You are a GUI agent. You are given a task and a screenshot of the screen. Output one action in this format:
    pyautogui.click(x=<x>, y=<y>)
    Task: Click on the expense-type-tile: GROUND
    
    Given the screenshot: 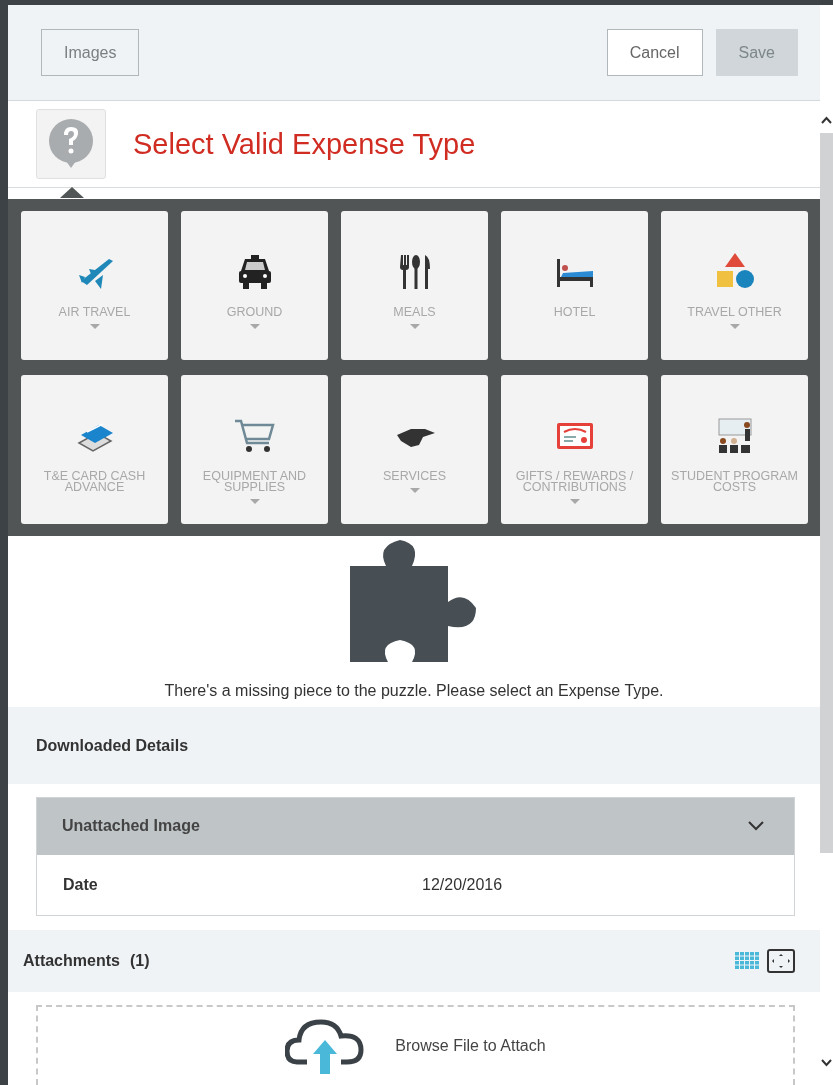 What is the action you would take?
    pyautogui.click(x=254, y=285)
    